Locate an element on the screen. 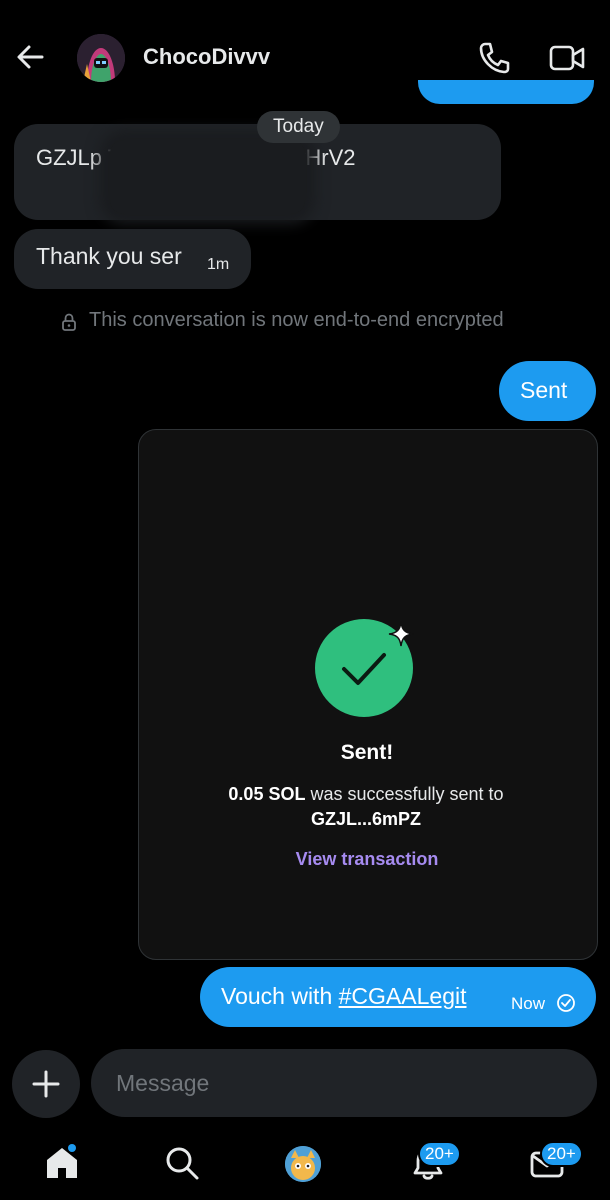 The height and width of the screenshot is (1200, 610). nav-home is located at coordinates (62, 1163).